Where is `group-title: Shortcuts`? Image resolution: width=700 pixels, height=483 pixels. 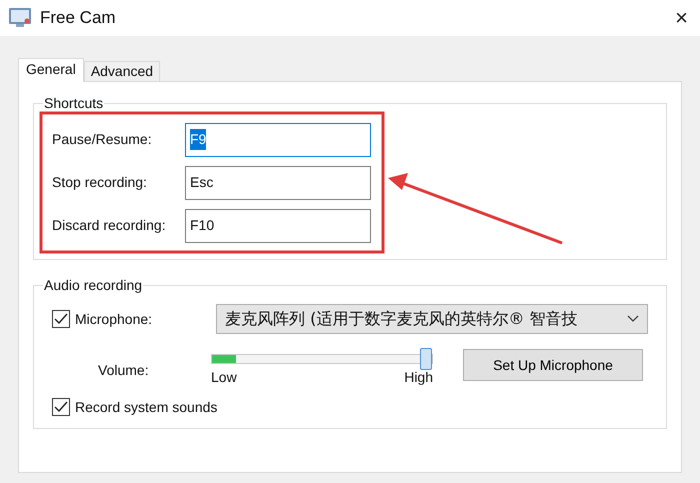 group-title: Shortcuts is located at coordinates (73, 103).